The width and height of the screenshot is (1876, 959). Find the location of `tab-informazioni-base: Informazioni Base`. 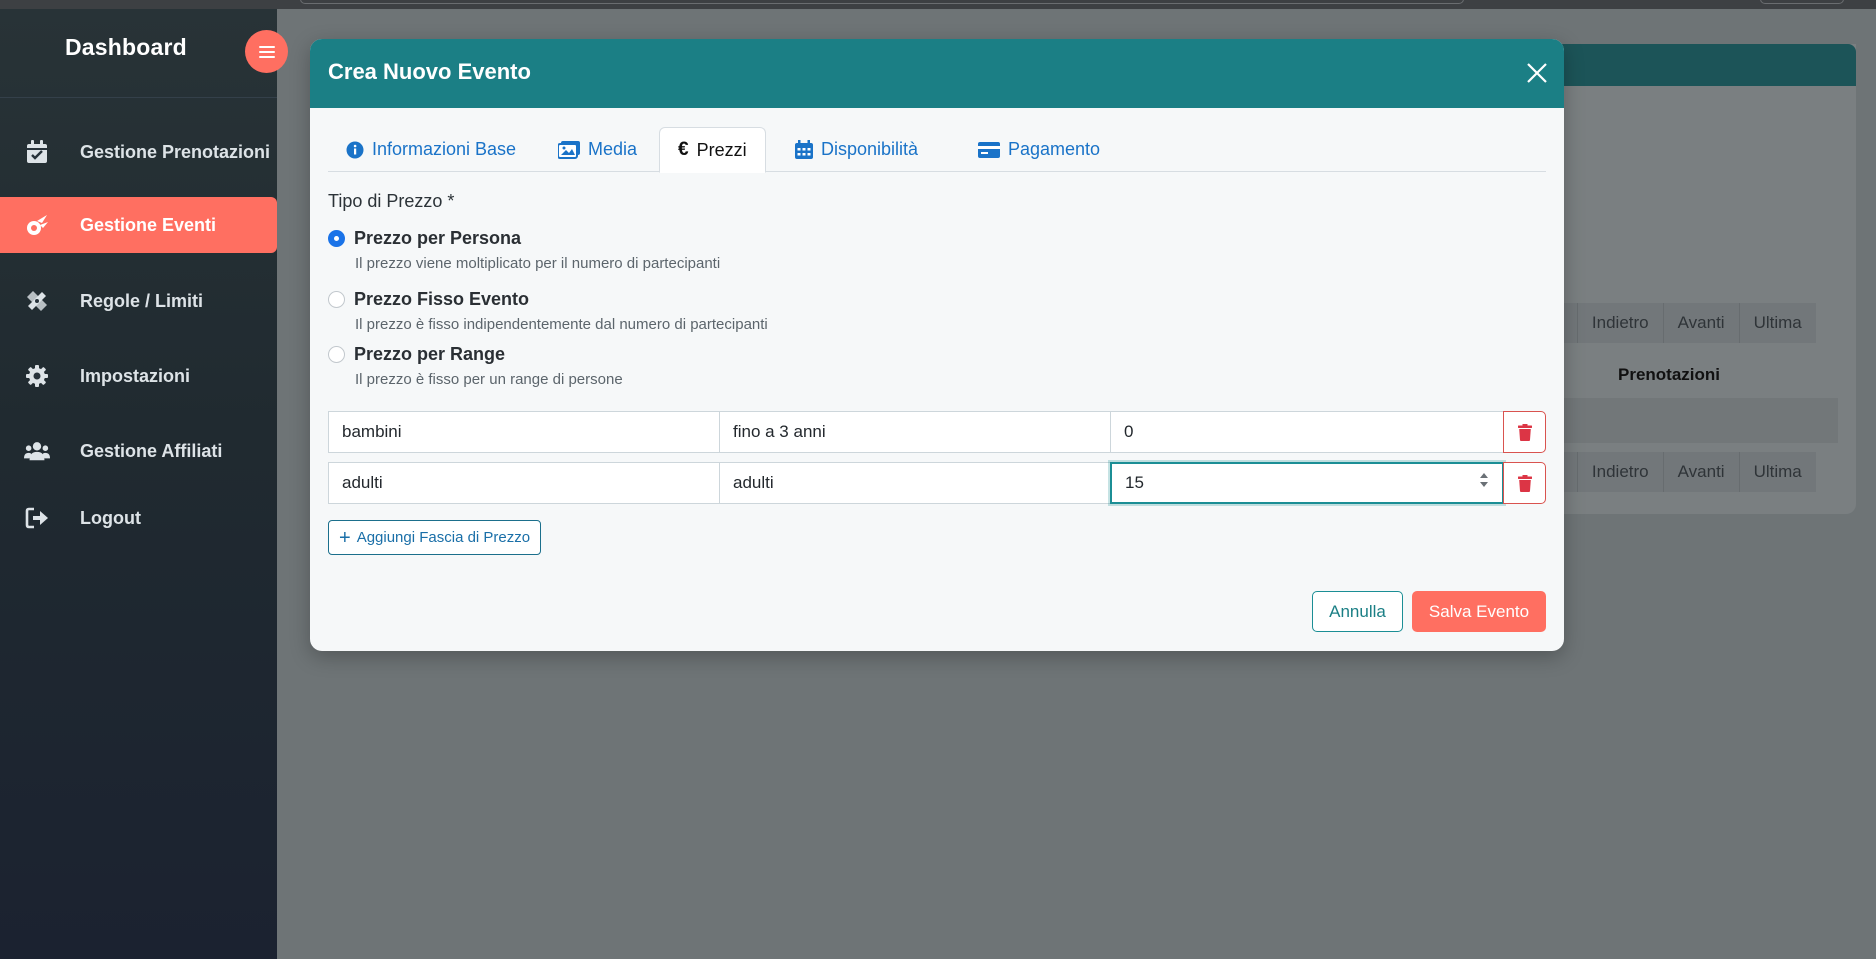

tab-informazioni-base: Informazioni Base is located at coordinates (431, 149).